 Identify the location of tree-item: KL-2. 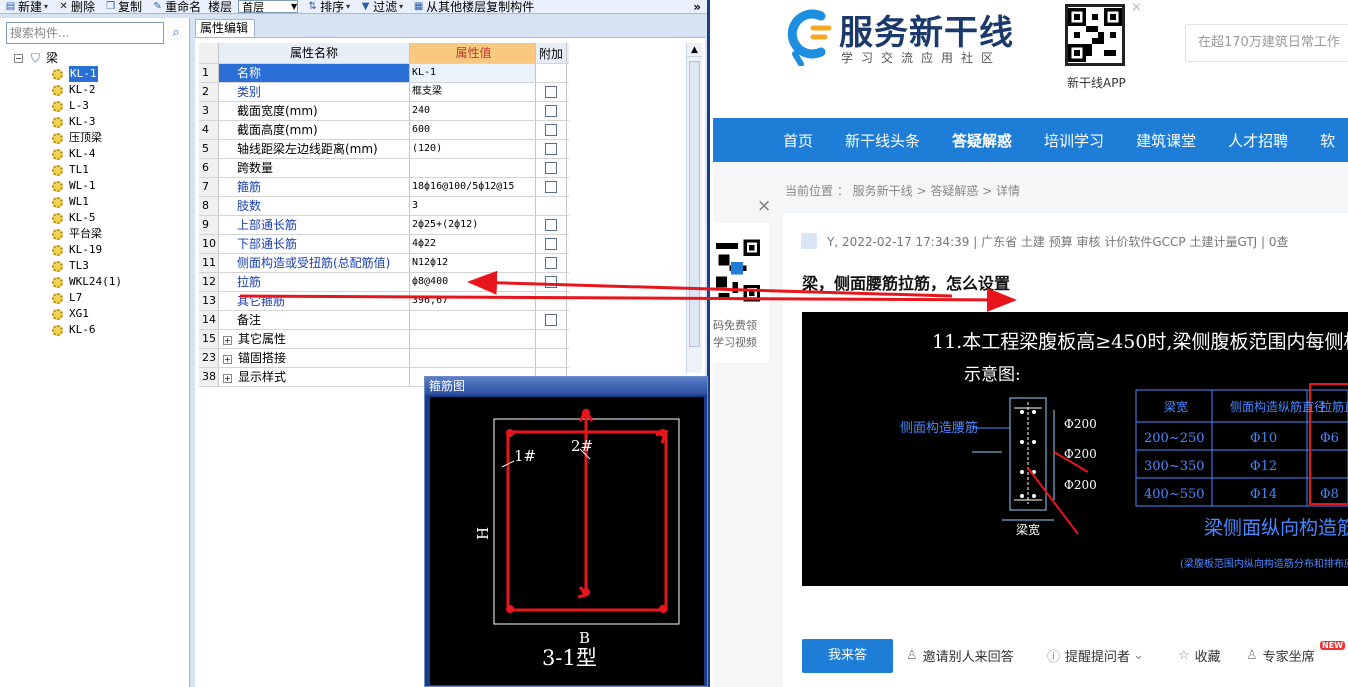
(99, 90).